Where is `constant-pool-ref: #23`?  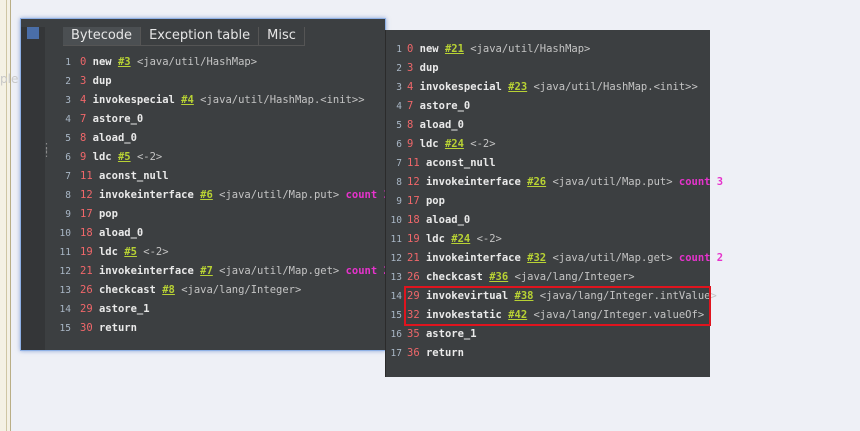 constant-pool-ref: #23 is located at coordinates (517, 87).